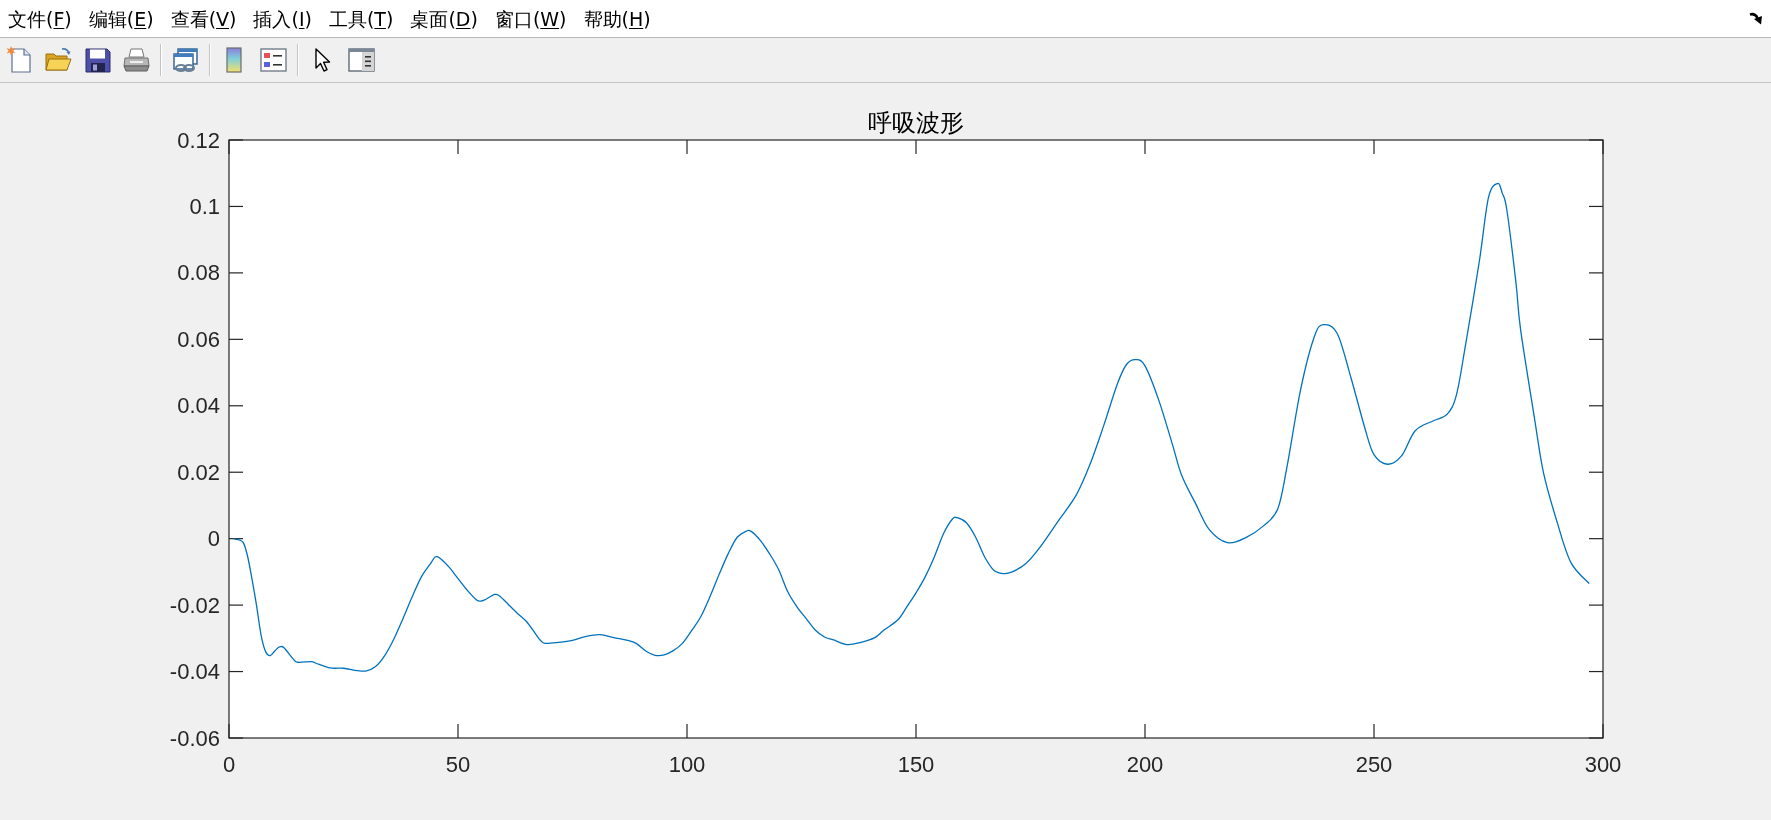 The height and width of the screenshot is (820, 1771). What do you see at coordinates (194, 672) in the screenshot?
I see `y-tick-label: -0.04` at bounding box center [194, 672].